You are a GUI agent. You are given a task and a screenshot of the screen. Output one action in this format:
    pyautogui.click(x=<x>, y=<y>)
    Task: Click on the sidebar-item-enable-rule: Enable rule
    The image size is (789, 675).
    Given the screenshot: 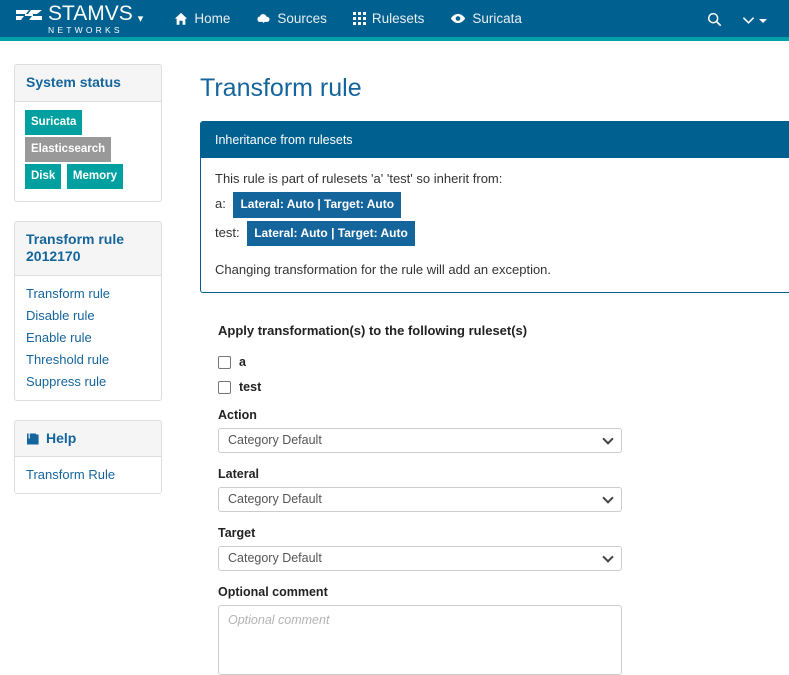 What is the action you would take?
    pyautogui.click(x=88, y=338)
    